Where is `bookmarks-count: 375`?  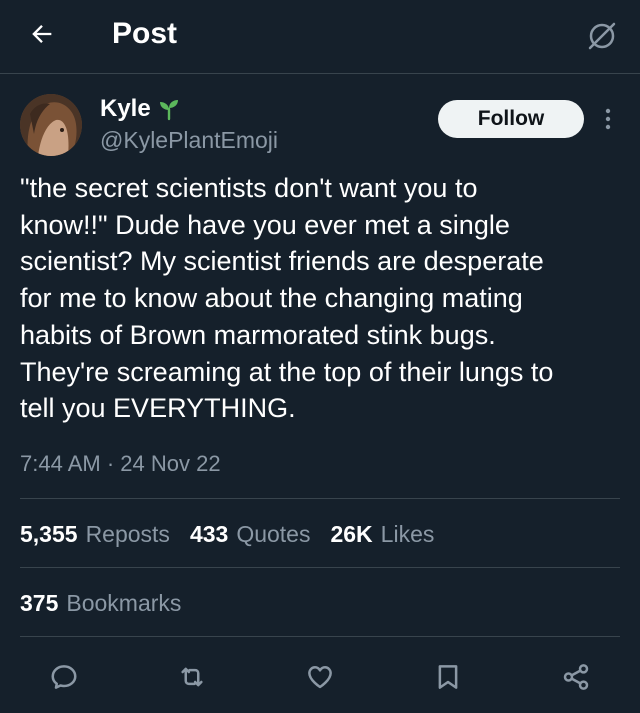
bookmarks-count: 375 is located at coordinates (39, 603).